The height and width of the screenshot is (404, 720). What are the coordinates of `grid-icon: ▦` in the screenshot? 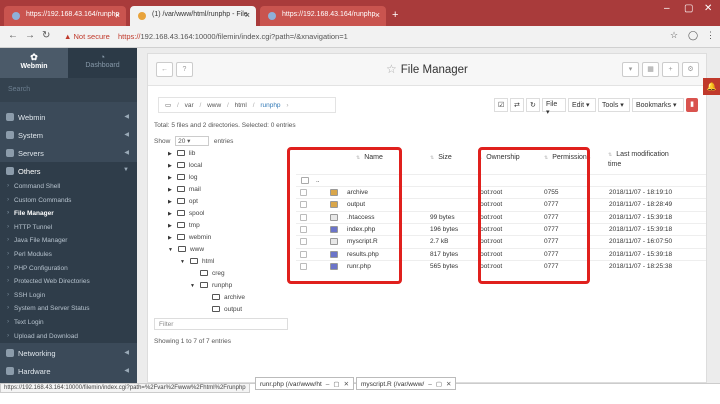 It's located at (650, 69).